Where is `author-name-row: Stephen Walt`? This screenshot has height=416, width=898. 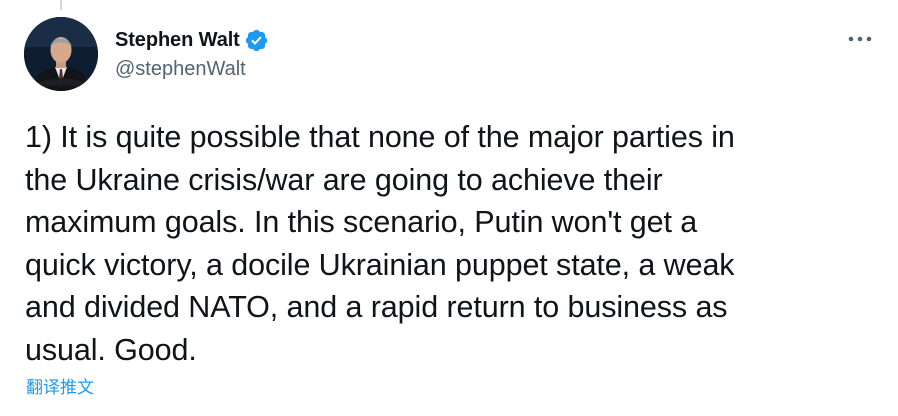
author-name-row: Stephen Walt is located at coordinates (192, 40).